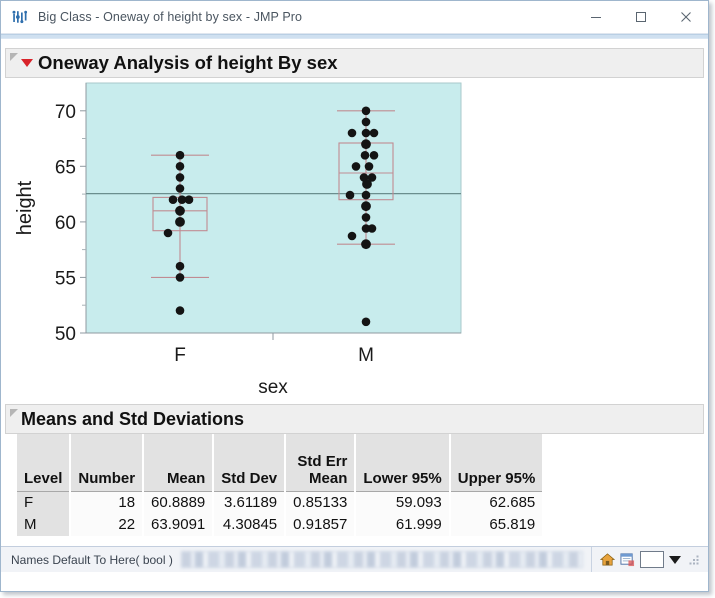  Describe the element at coordinates (178, 463) in the screenshot. I see `column-header-mean: Mean` at that location.